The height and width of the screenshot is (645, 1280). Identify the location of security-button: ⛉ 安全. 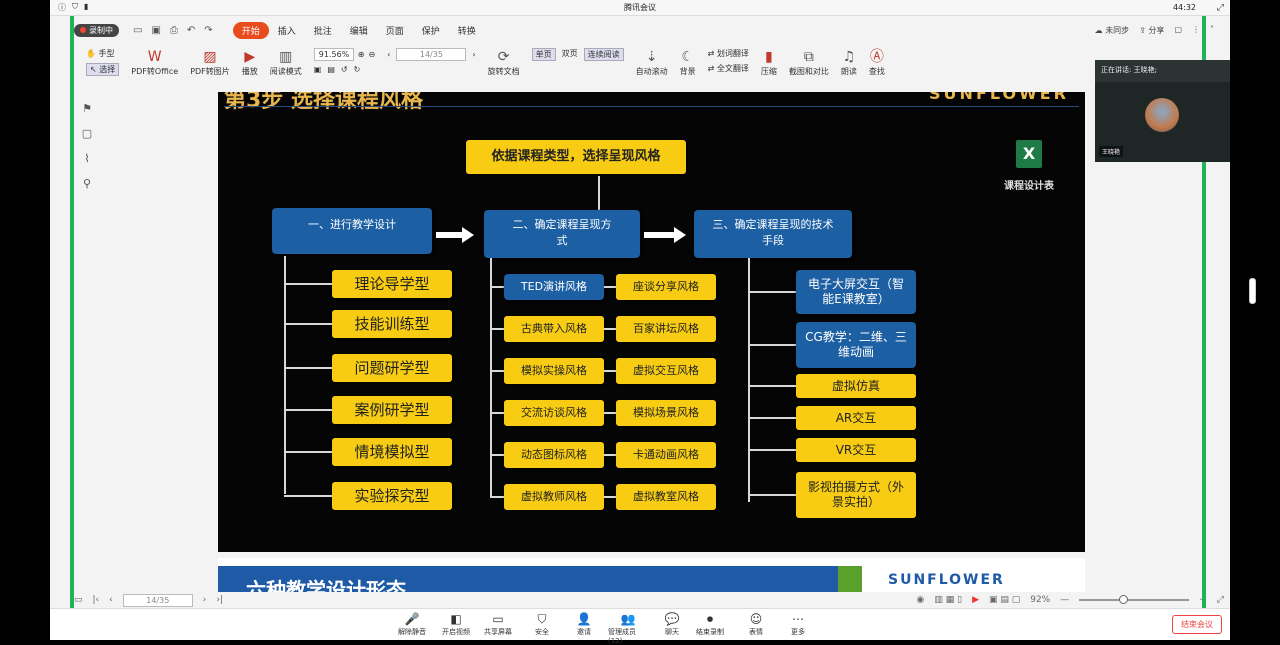
(542, 624).